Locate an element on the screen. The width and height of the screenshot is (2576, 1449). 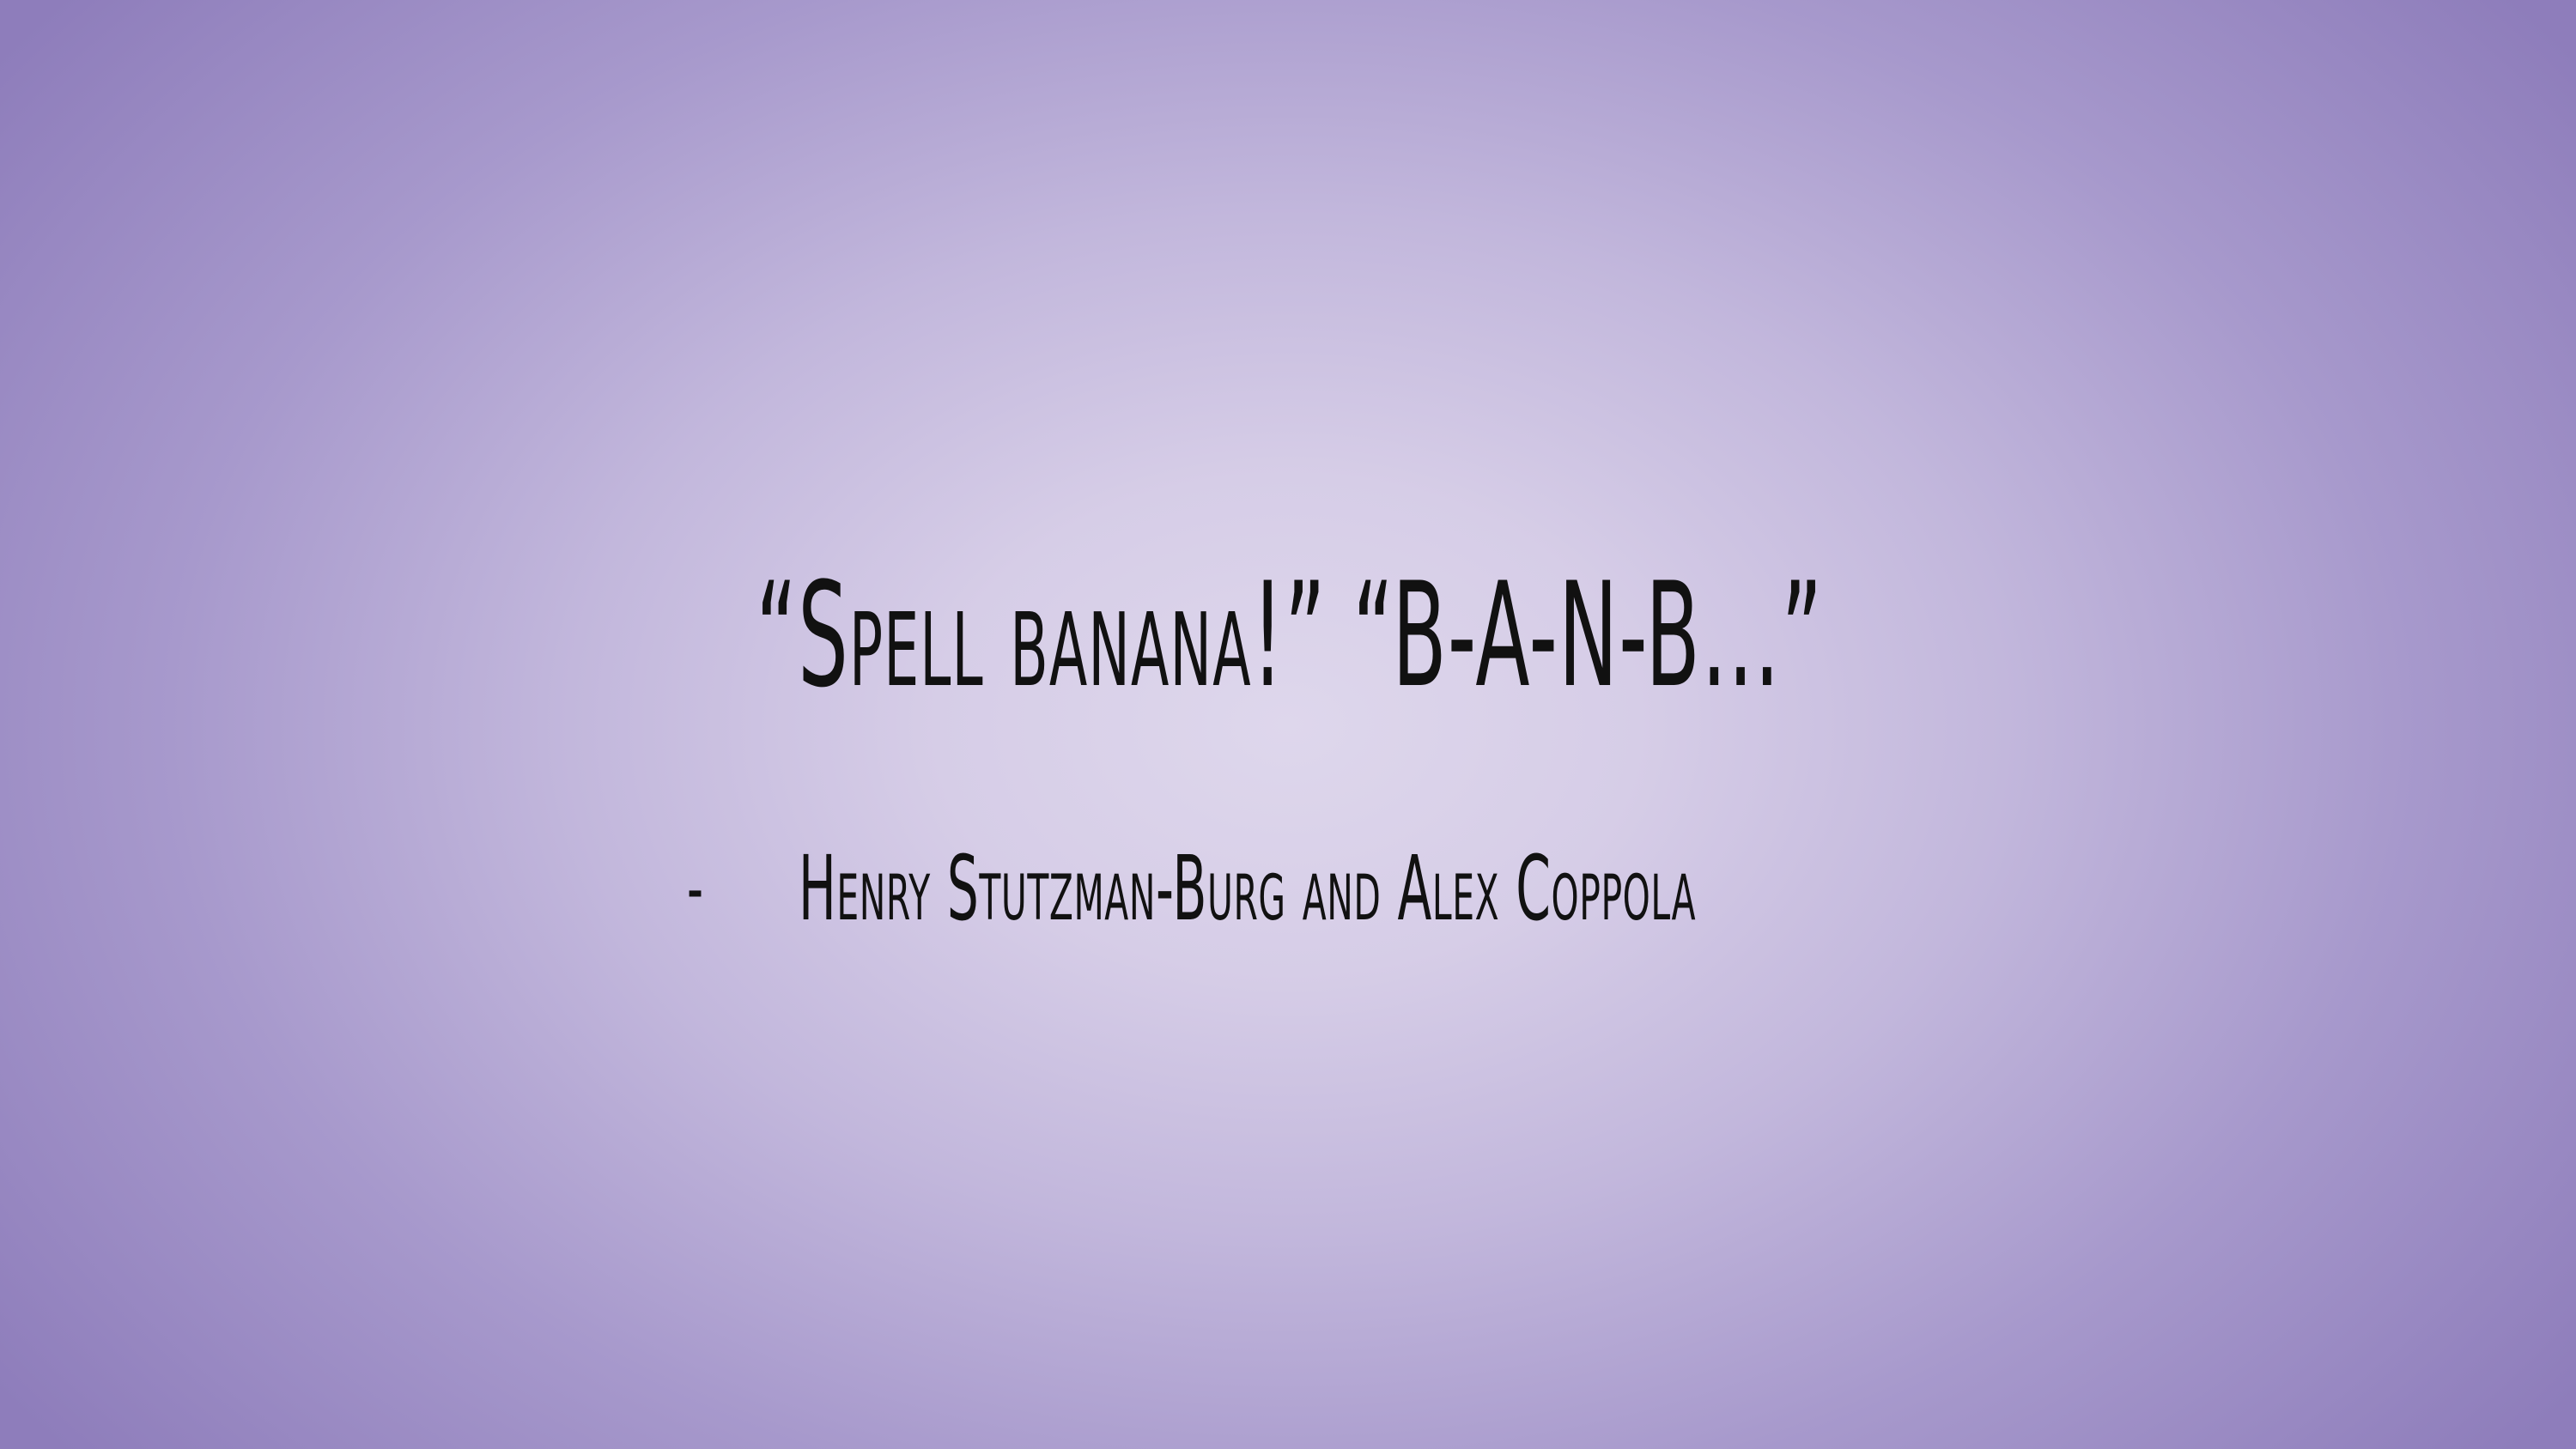
attribution-dash: - is located at coordinates (695, 888).